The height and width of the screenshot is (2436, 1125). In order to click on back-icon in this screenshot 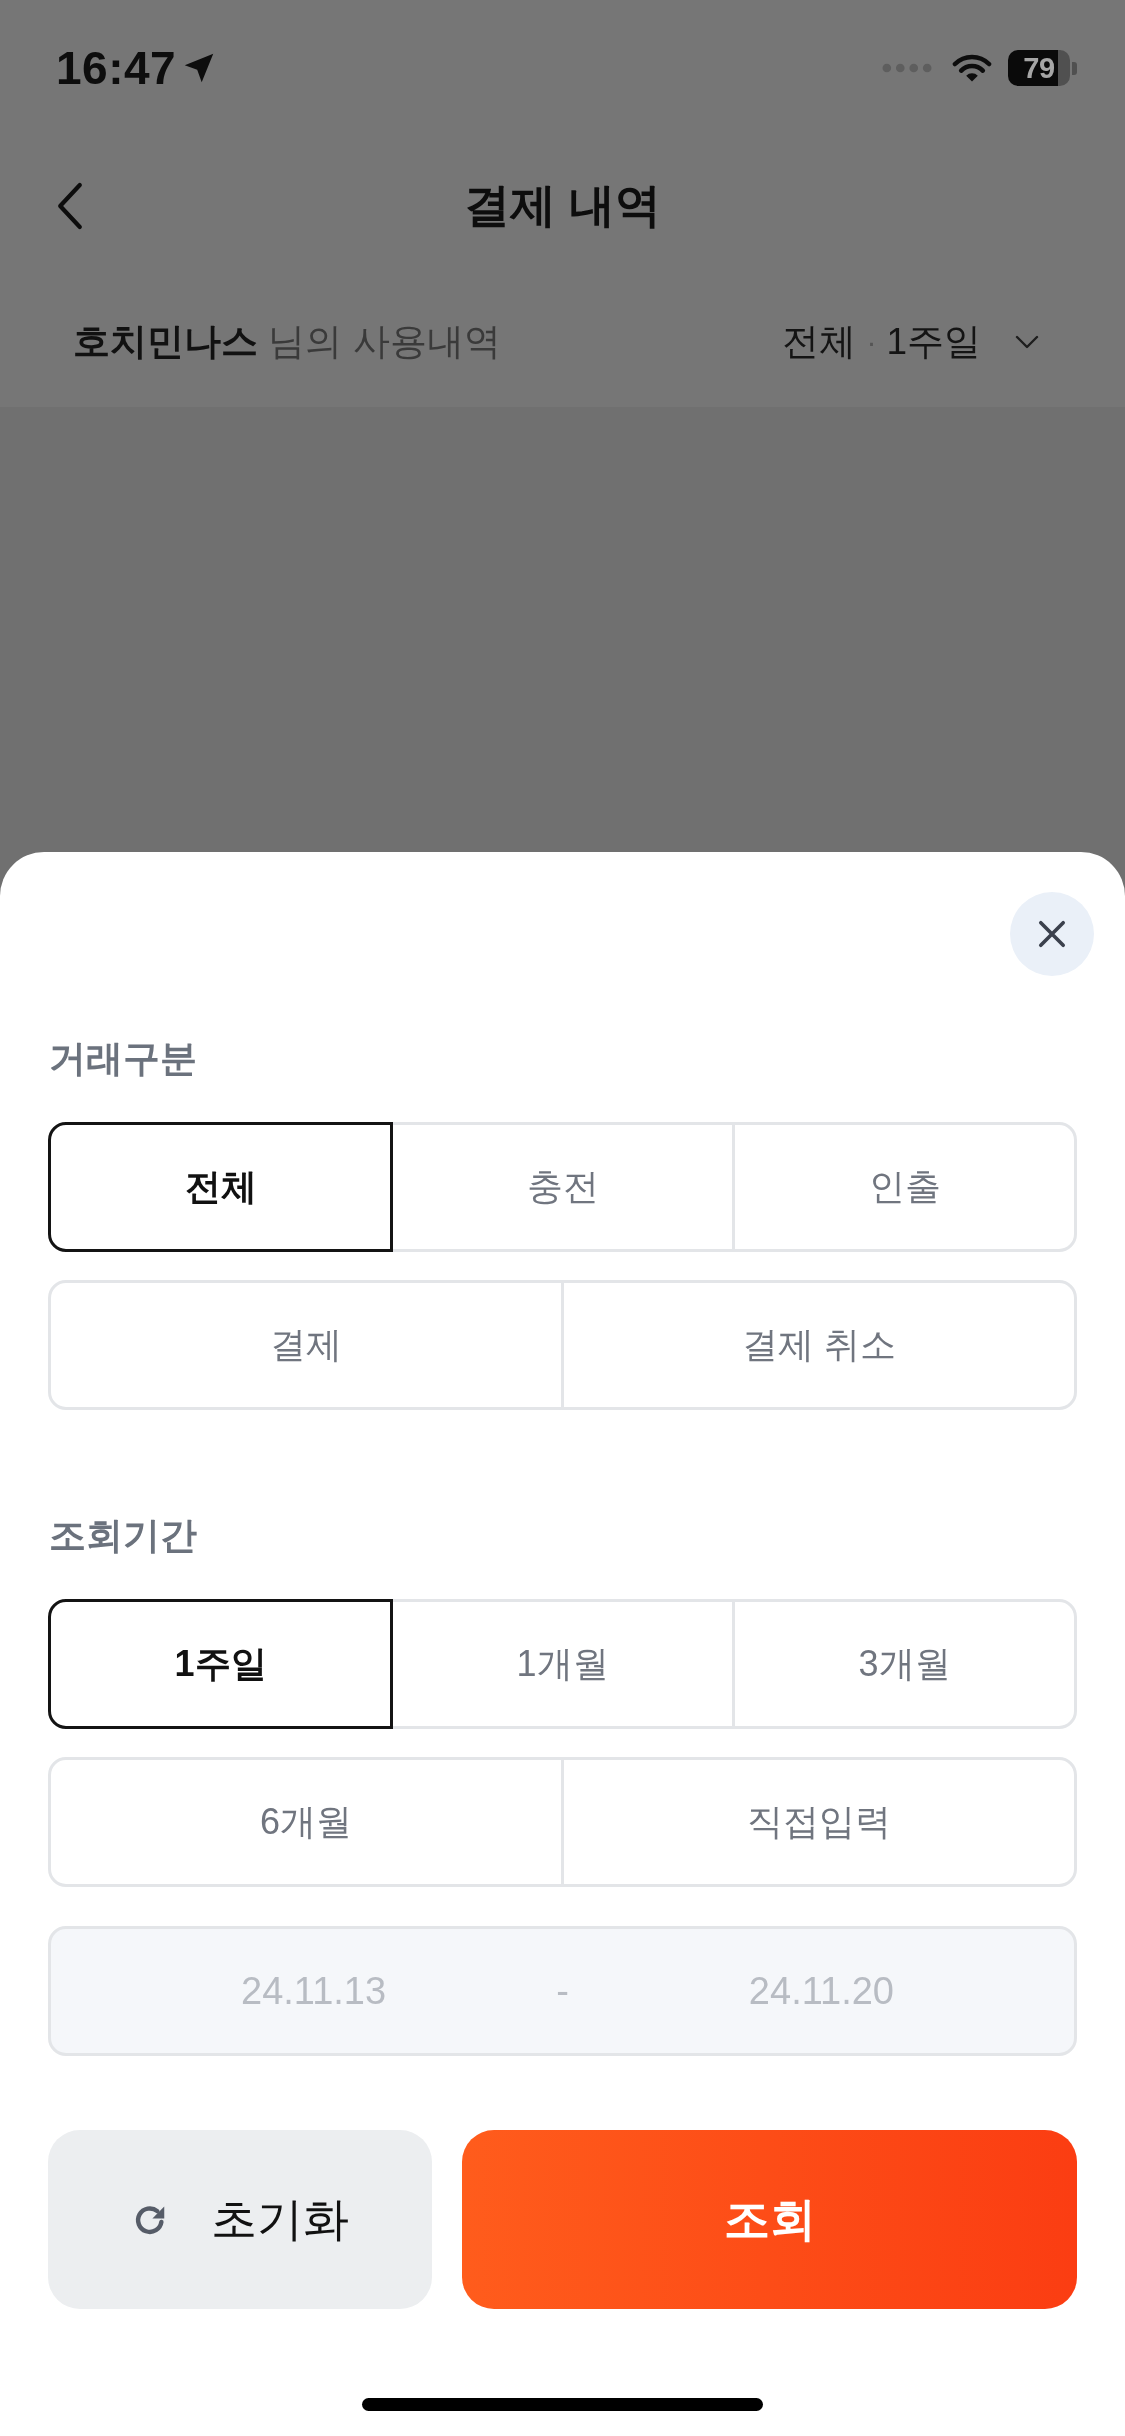, I will do `click(70, 206)`.